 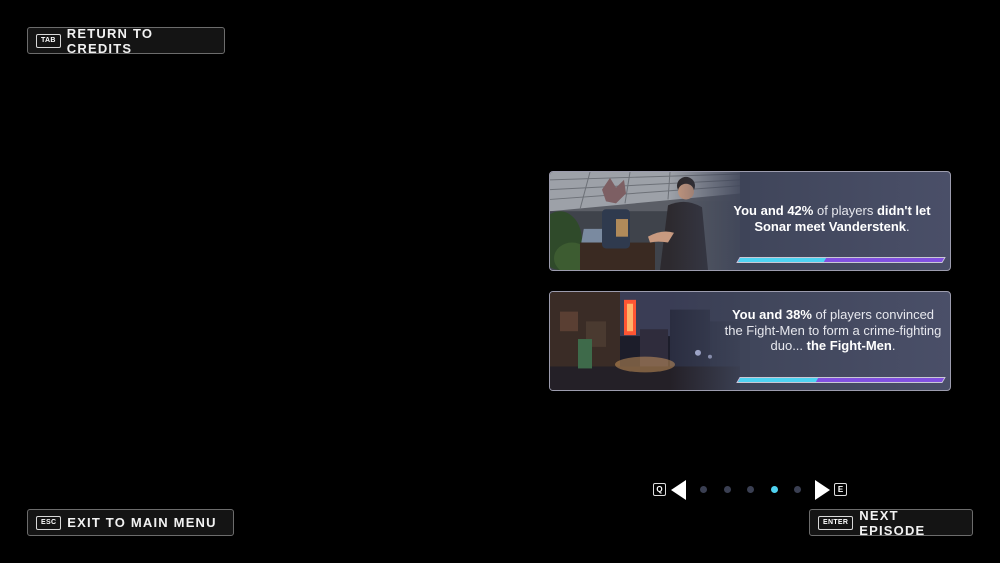 What do you see at coordinates (679, 490) in the screenshot?
I see `previous-page-arrow-icon` at bounding box center [679, 490].